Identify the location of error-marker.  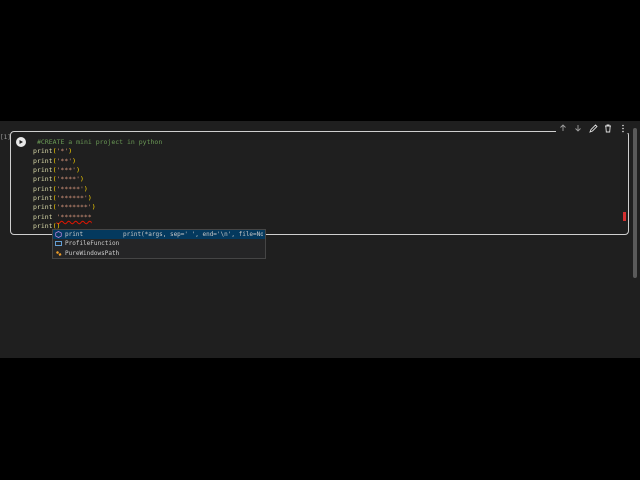
(624, 216).